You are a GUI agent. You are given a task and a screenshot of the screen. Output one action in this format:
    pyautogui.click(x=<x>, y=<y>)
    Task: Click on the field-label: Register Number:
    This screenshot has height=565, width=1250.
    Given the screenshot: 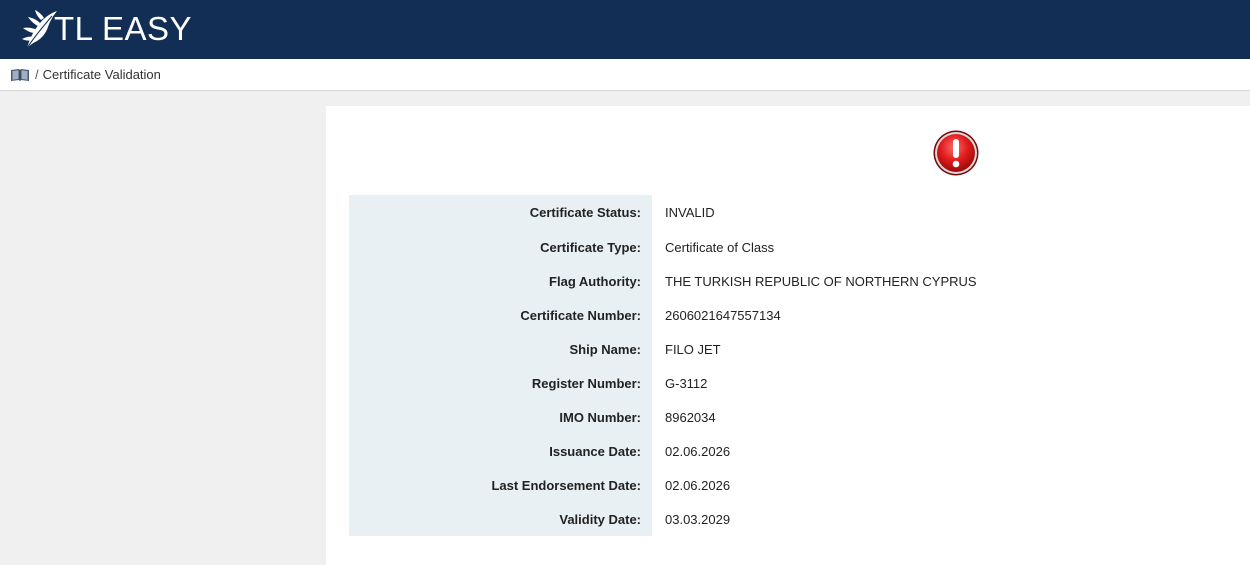 What is the action you would take?
    pyautogui.click(x=500, y=383)
    